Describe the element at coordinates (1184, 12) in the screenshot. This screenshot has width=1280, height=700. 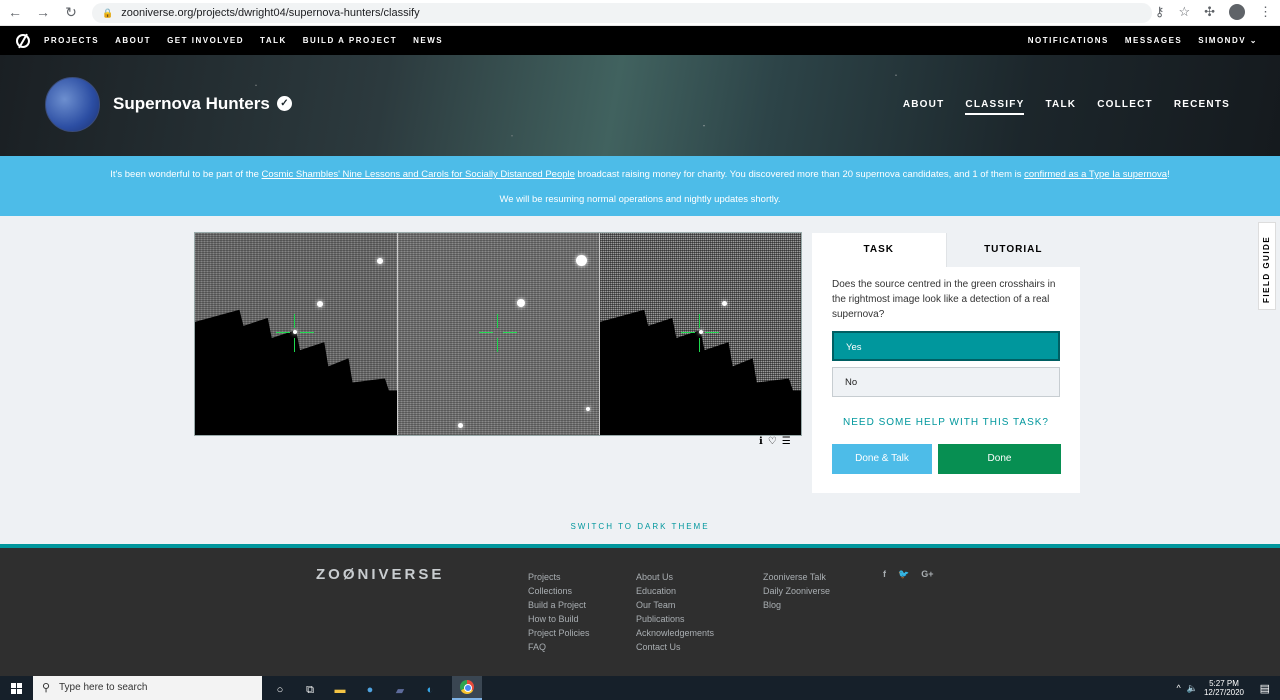
I see `star-icon: ☆` at that location.